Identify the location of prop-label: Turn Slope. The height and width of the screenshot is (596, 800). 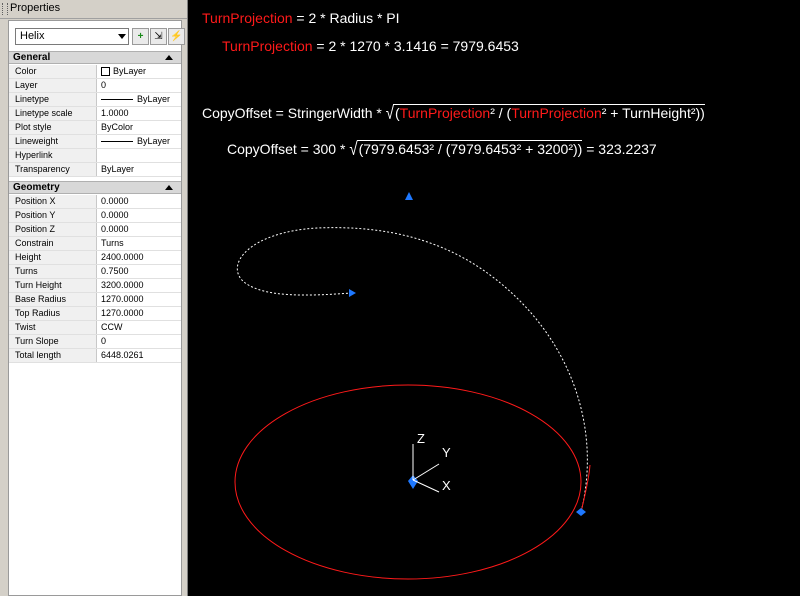
(53, 341).